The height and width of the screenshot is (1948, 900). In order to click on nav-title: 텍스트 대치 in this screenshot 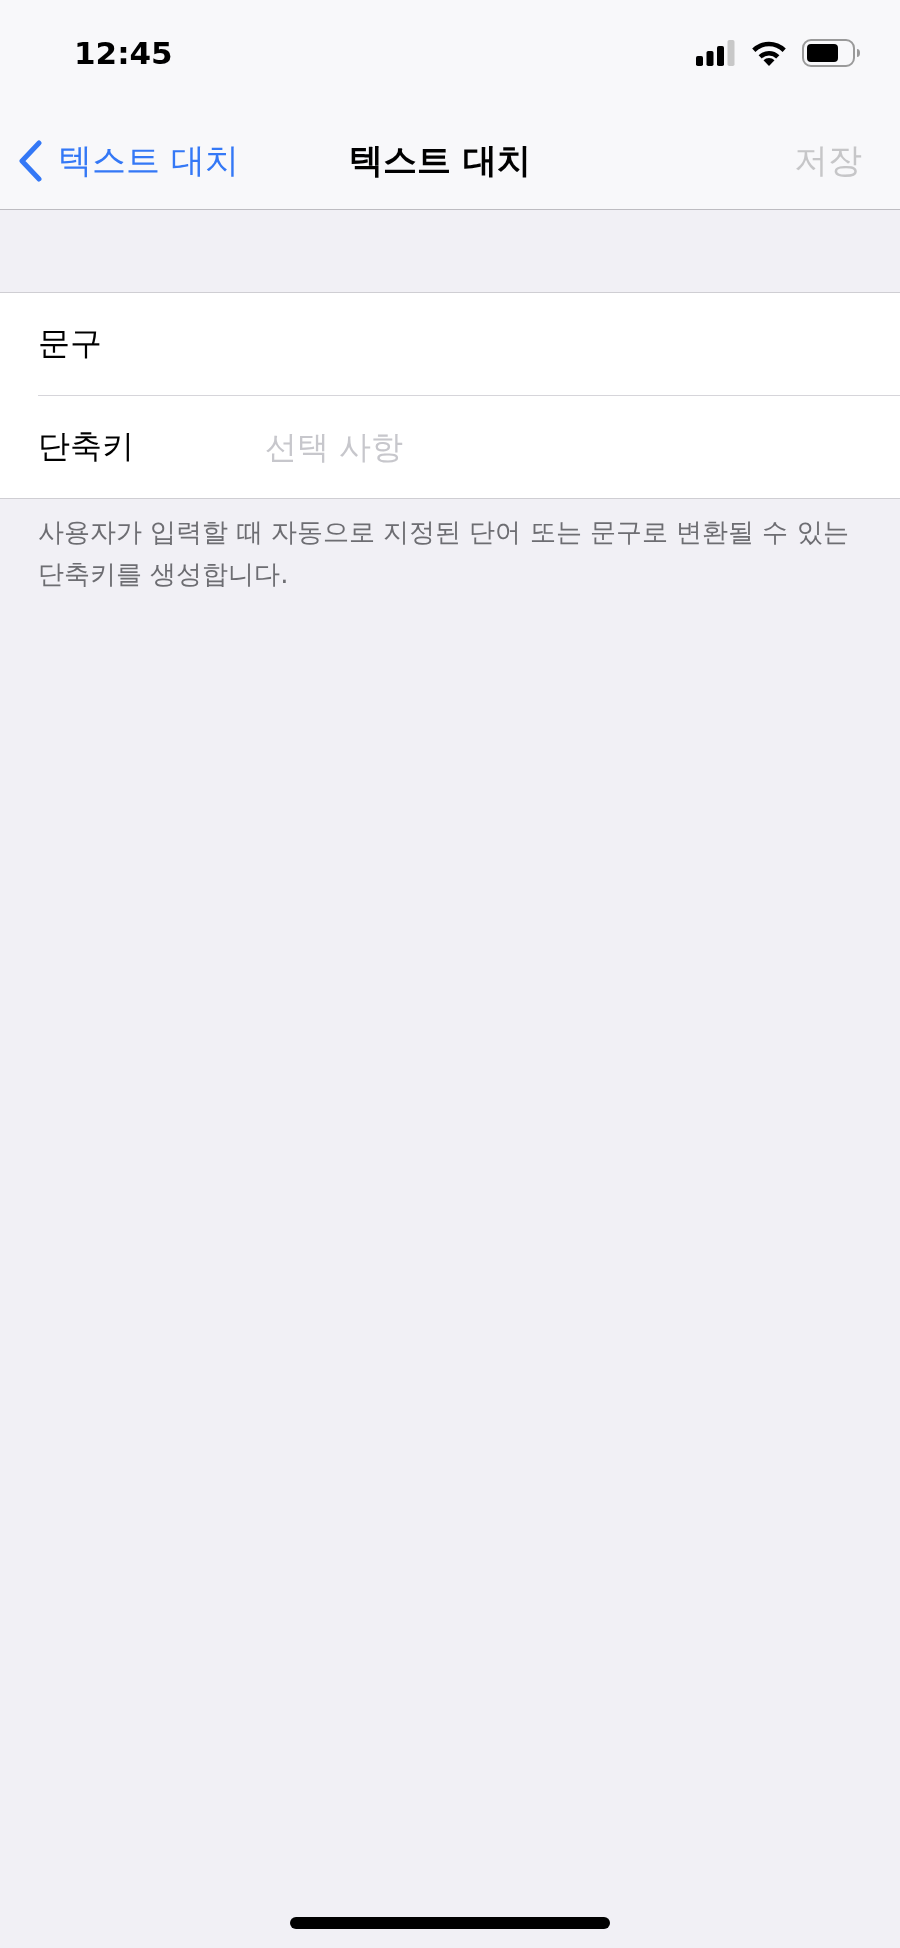, I will do `click(440, 160)`.